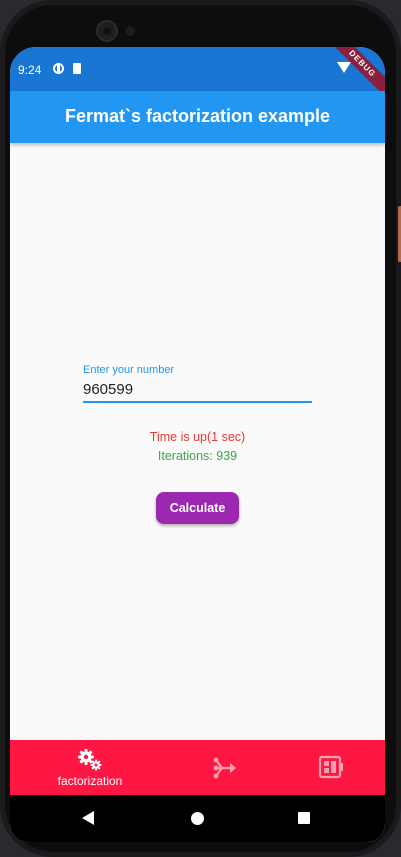 The height and width of the screenshot is (857, 401). Describe the element at coordinates (197, 456) in the screenshot. I see `iterations-text: Iterations: 939` at that location.